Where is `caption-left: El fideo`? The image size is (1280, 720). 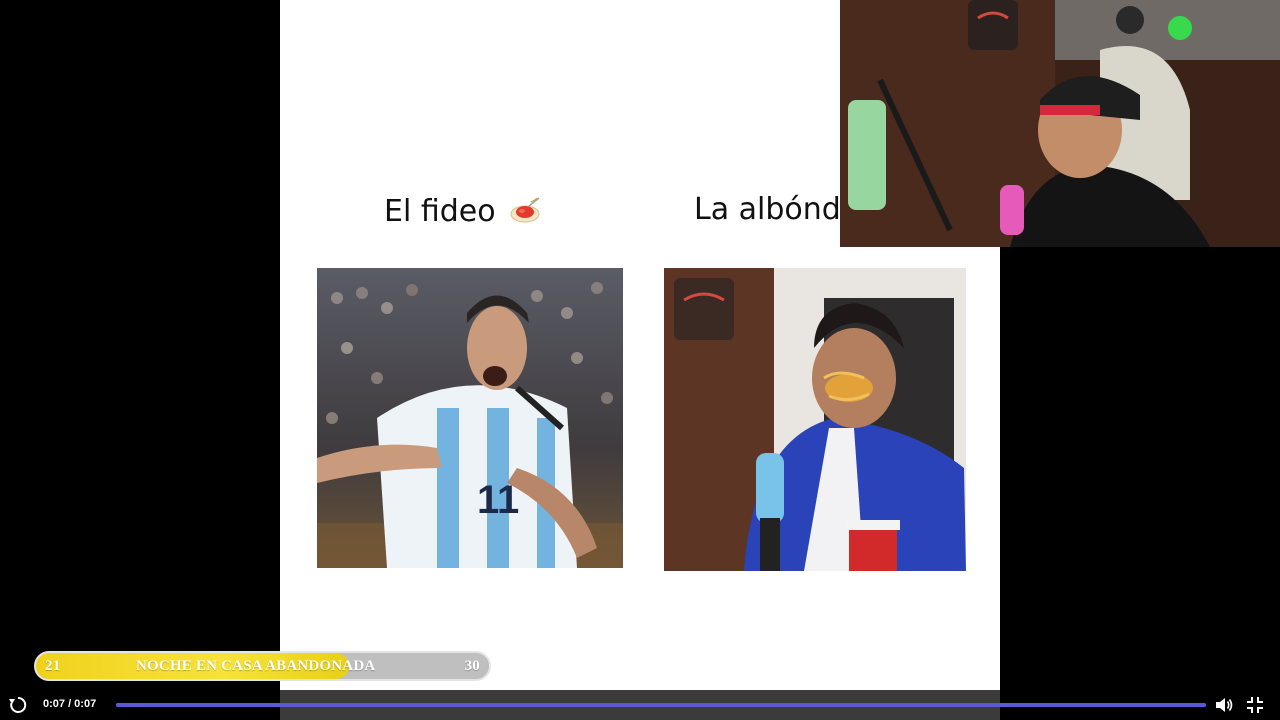
caption-left: El fideo is located at coordinates (462, 211).